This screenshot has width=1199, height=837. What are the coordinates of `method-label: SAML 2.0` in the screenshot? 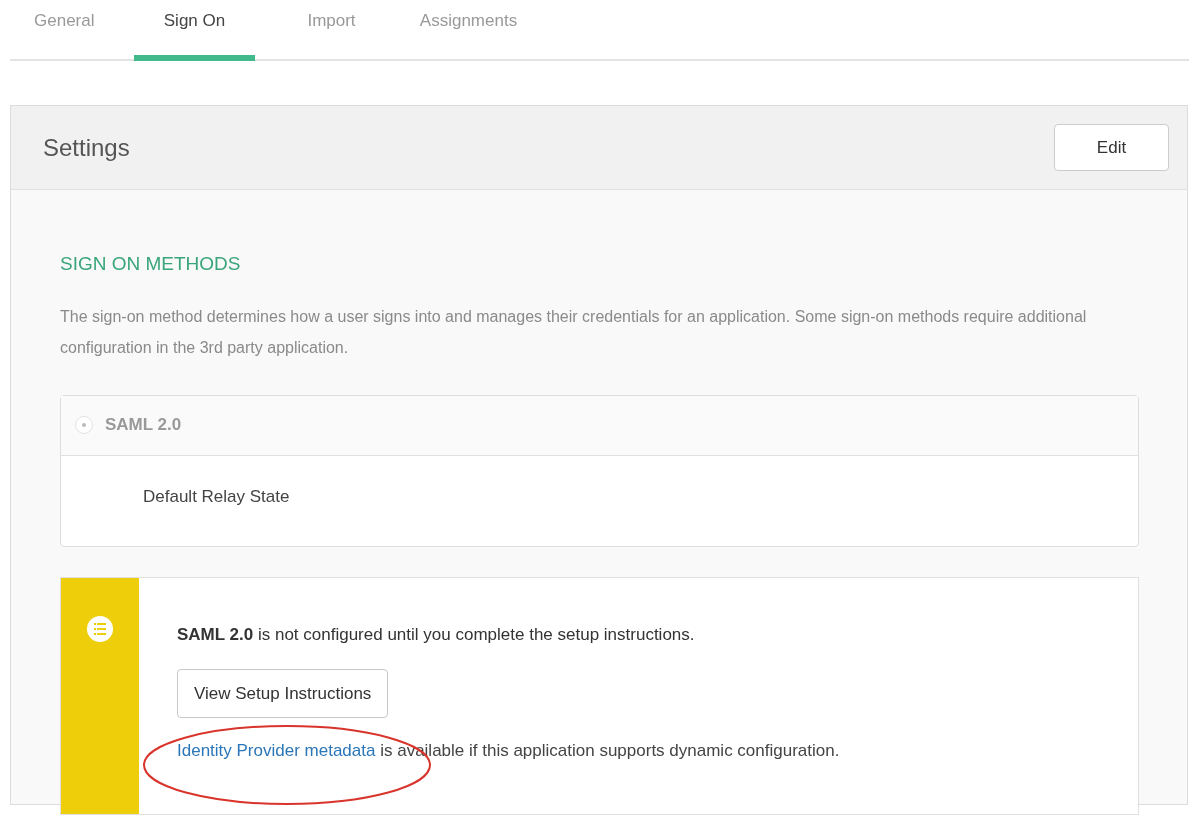 It's located at (143, 425).